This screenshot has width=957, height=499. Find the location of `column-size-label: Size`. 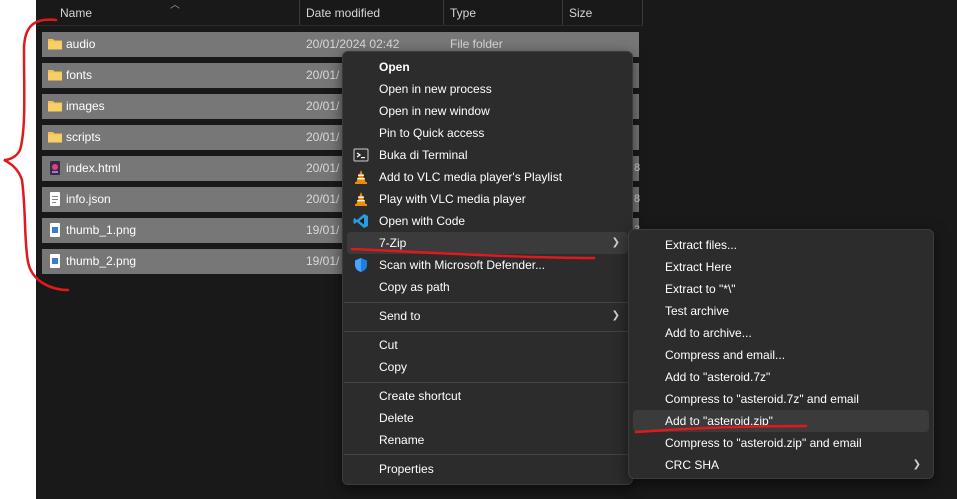

column-size-label: Size is located at coordinates (581, 13).